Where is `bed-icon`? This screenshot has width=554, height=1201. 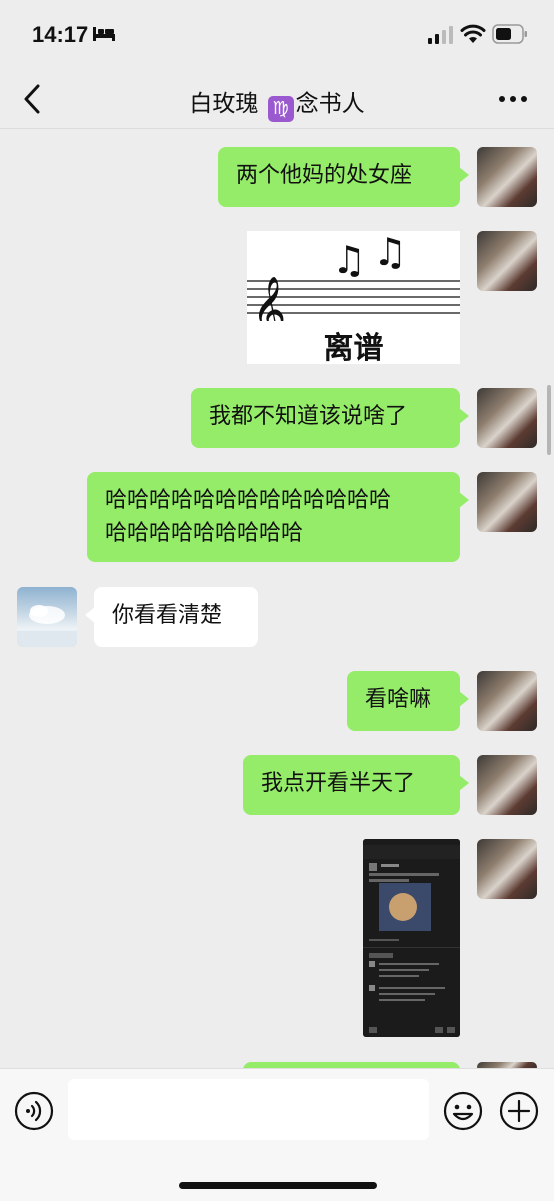 bed-icon is located at coordinates (104, 34).